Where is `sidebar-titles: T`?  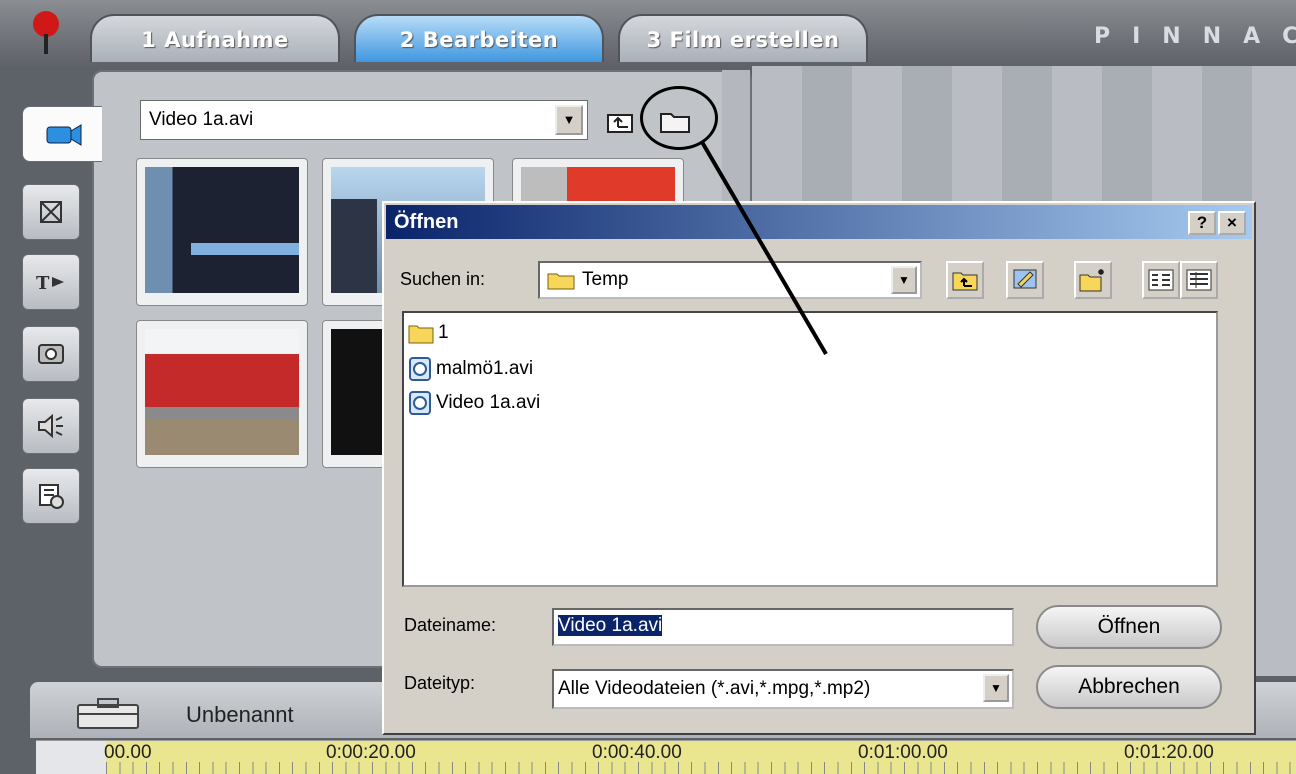 sidebar-titles: T is located at coordinates (51, 282).